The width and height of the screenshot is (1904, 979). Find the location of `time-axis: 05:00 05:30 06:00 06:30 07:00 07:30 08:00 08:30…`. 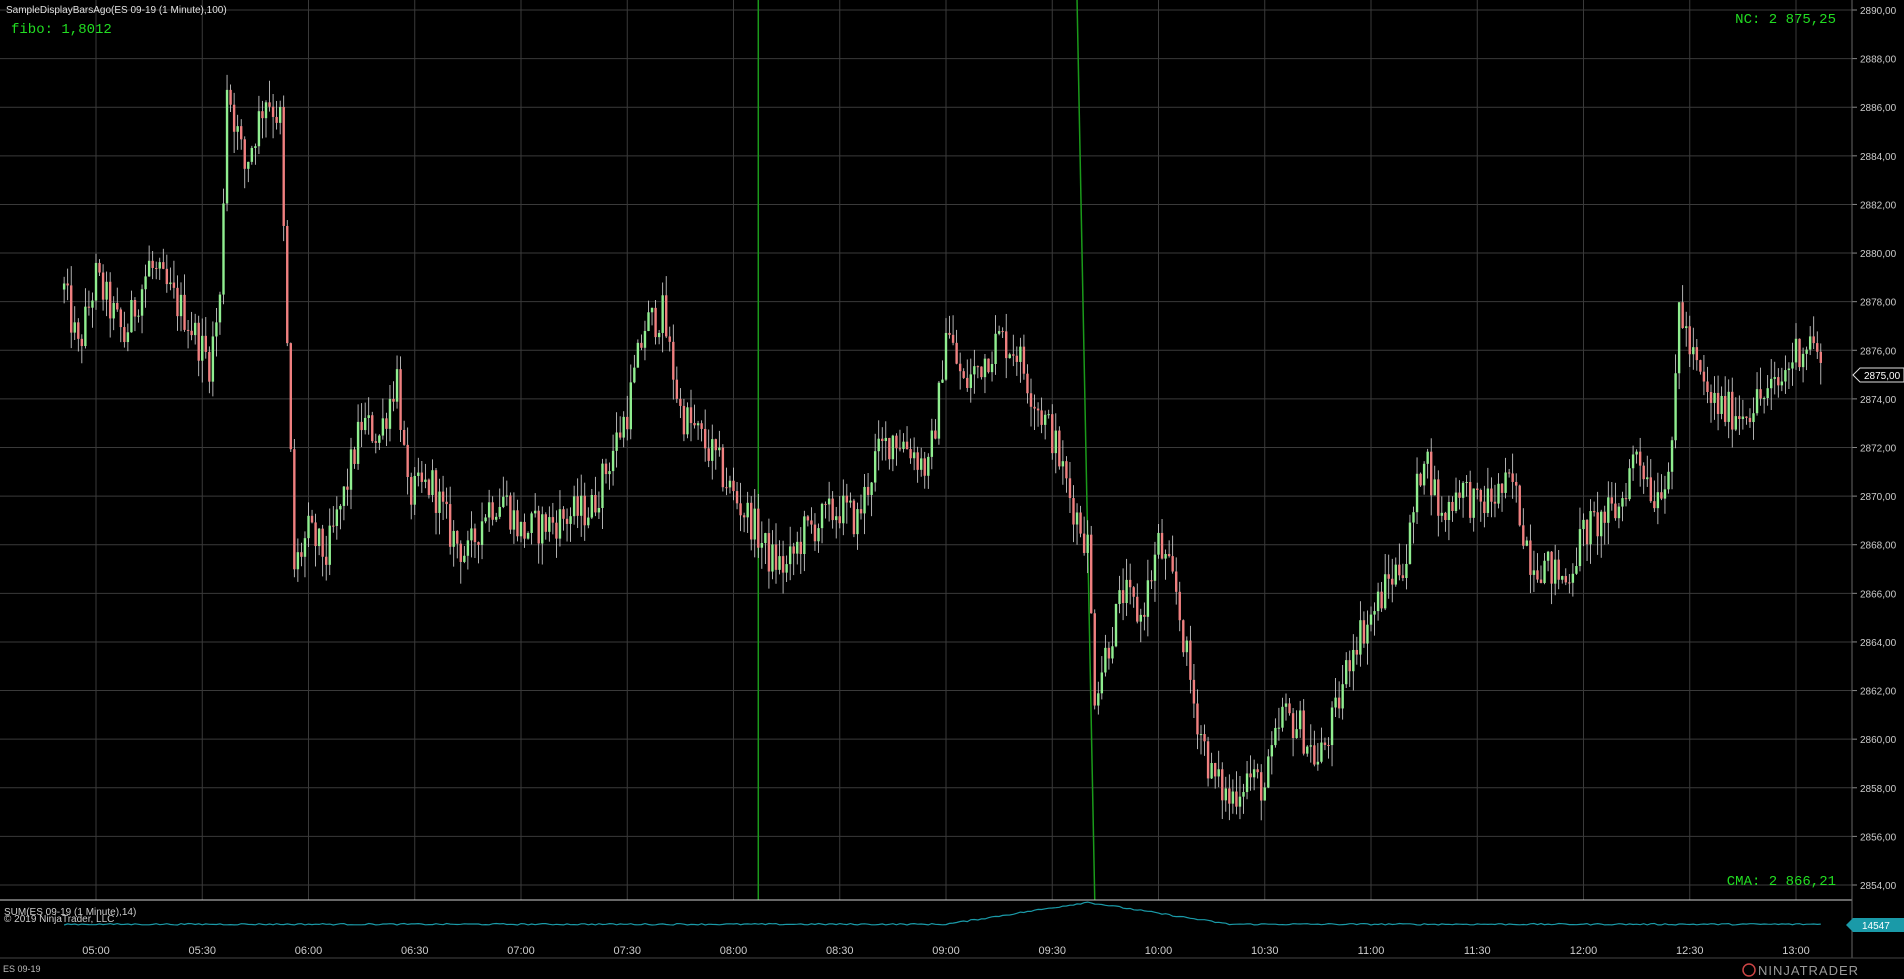

time-axis: 05:00 05:30 06:00 06:30 07:00 07:30 08:00 08:30… is located at coordinates (946, 951).